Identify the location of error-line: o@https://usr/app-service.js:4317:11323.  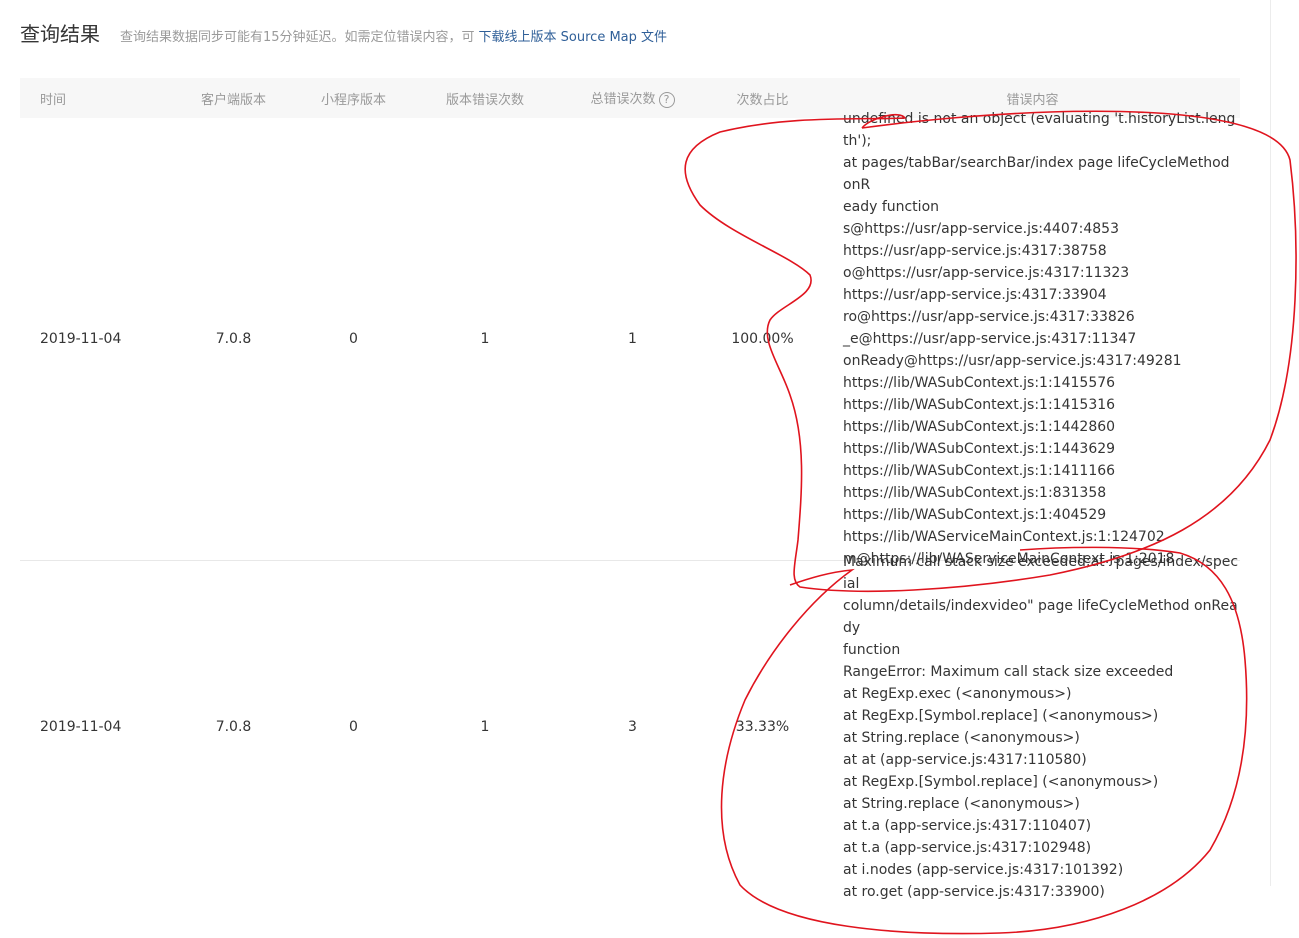
(986, 273).